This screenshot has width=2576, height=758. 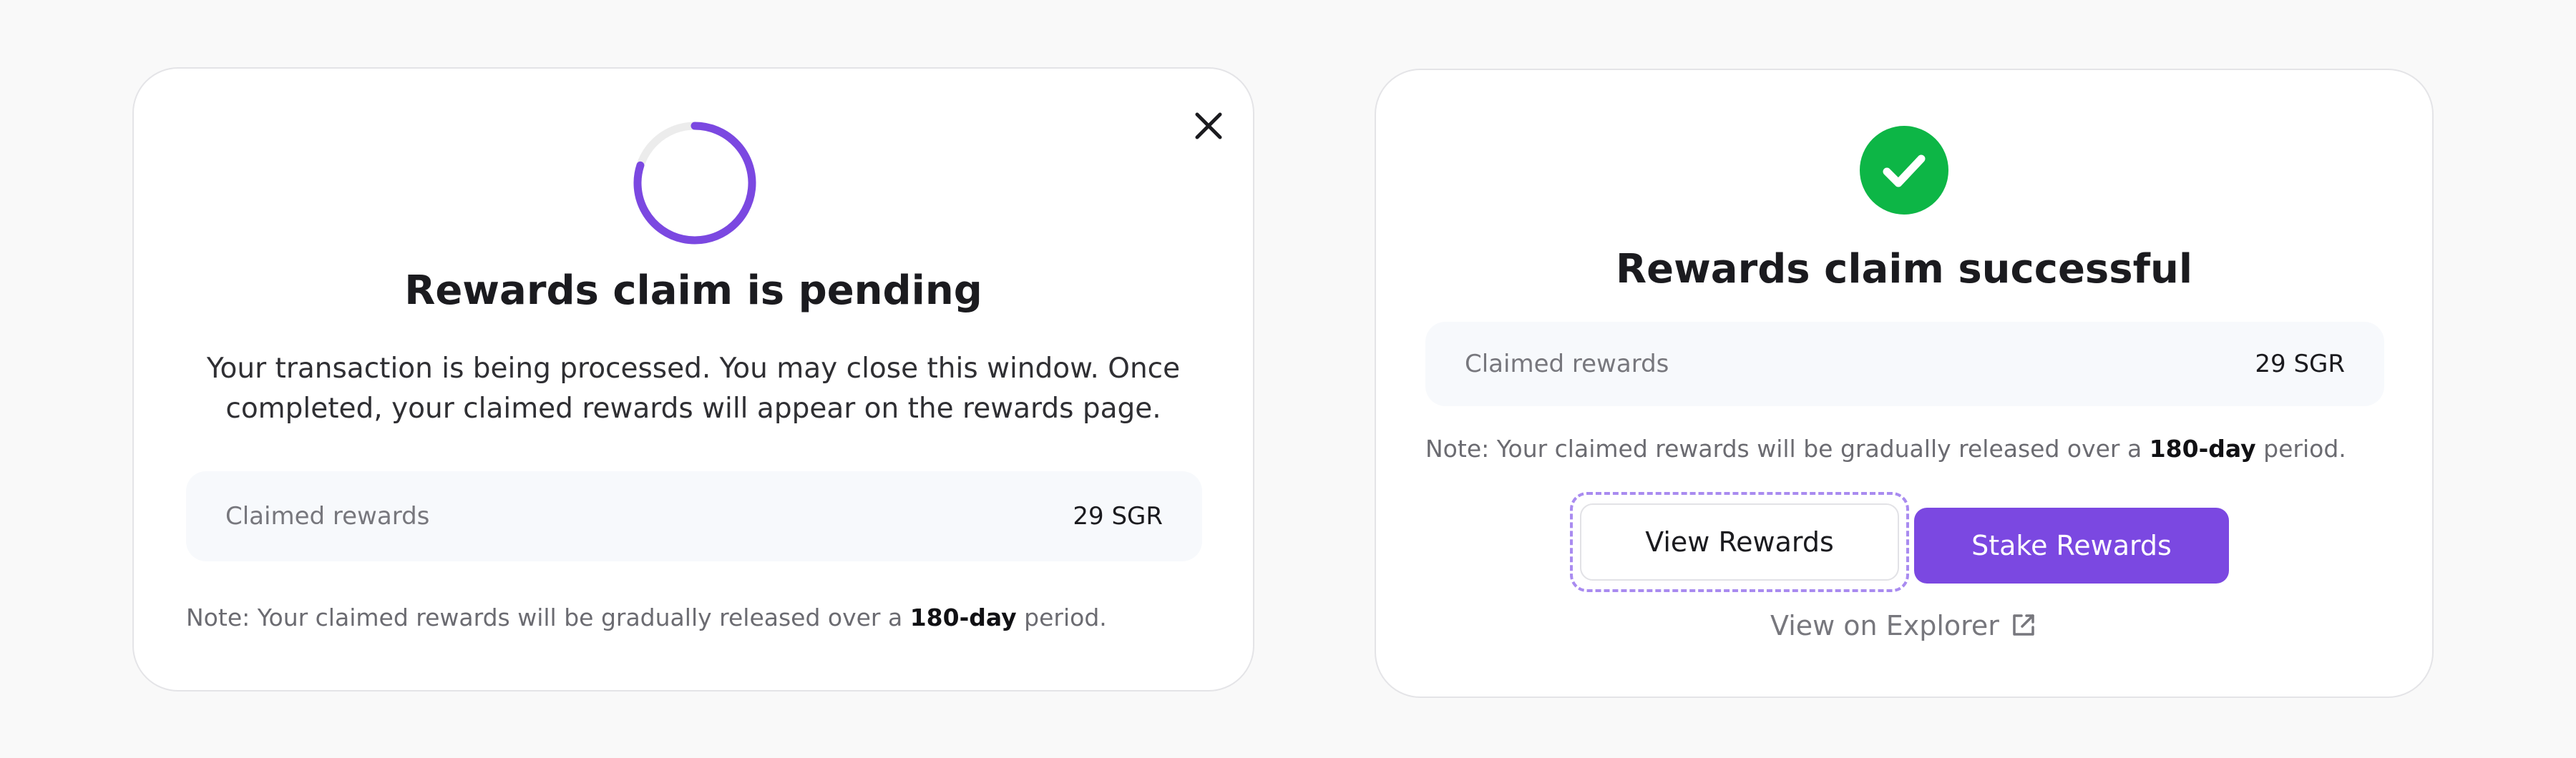 What do you see at coordinates (1739, 542) in the screenshot?
I see `view-rewards-button: View Rewards` at bounding box center [1739, 542].